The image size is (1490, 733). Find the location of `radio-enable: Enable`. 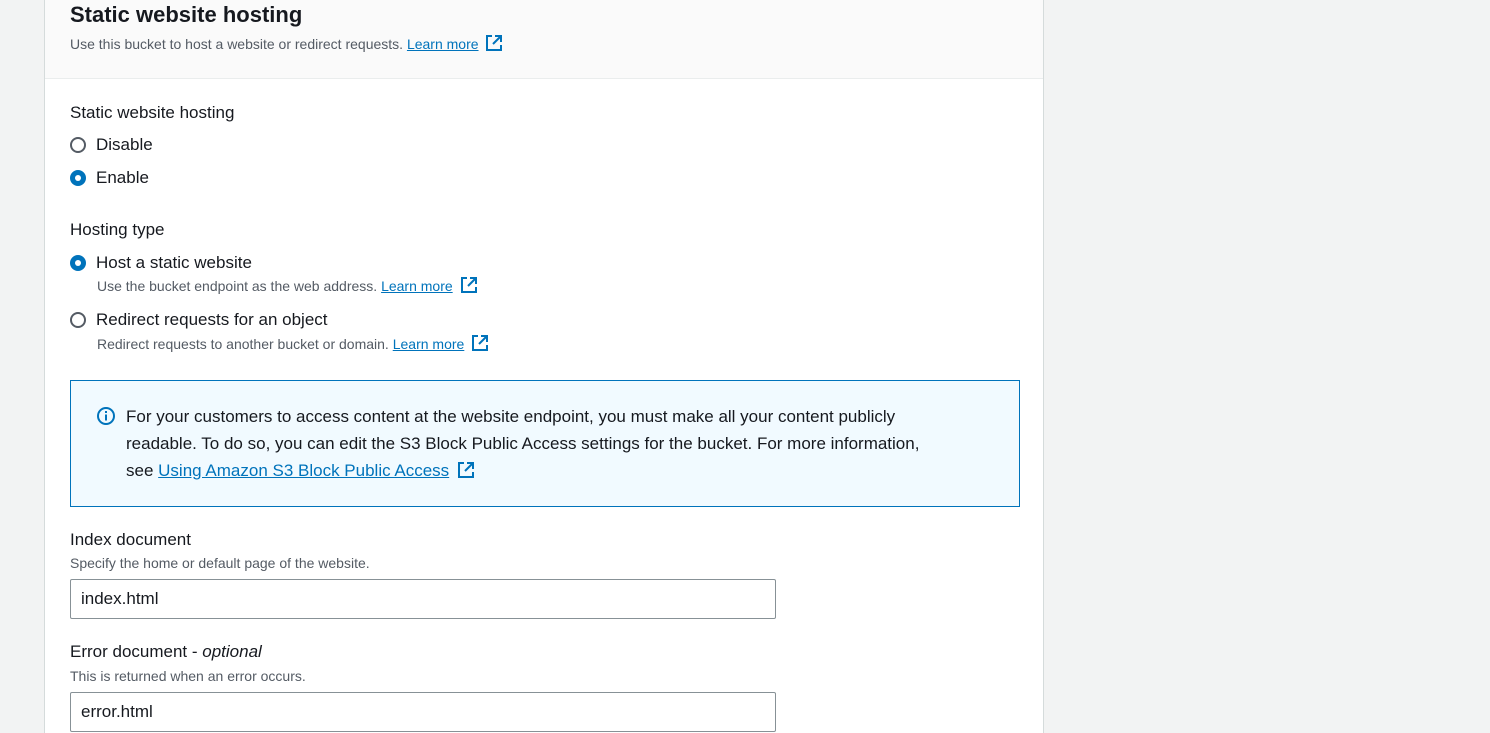

radio-enable: Enable is located at coordinates (109, 178).